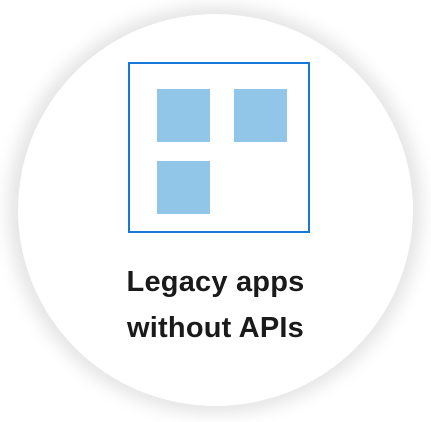  What do you see at coordinates (215, 328) in the screenshot?
I see `card-title-line-2: without APIs` at bounding box center [215, 328].